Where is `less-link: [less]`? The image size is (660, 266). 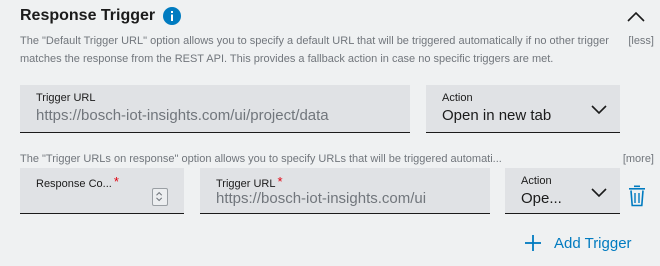
less-link: [less] is located at coordinates (641, 41).